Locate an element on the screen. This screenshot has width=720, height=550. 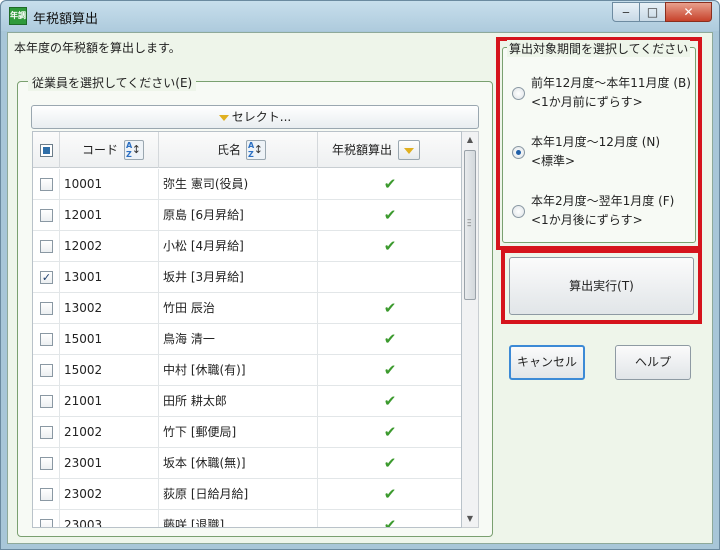
header-select-all-cell is located at coordinates (46, 150).